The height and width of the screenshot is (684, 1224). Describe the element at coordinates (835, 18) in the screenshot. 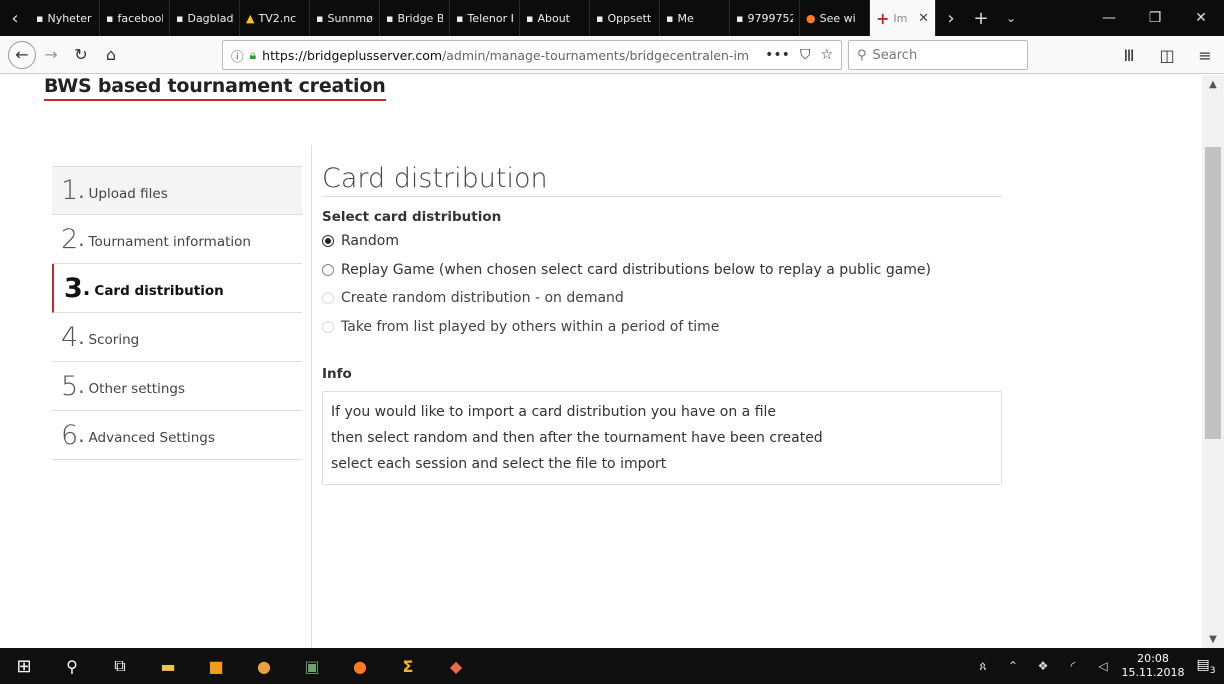

I see `tab-11: ● See wi` at that location.